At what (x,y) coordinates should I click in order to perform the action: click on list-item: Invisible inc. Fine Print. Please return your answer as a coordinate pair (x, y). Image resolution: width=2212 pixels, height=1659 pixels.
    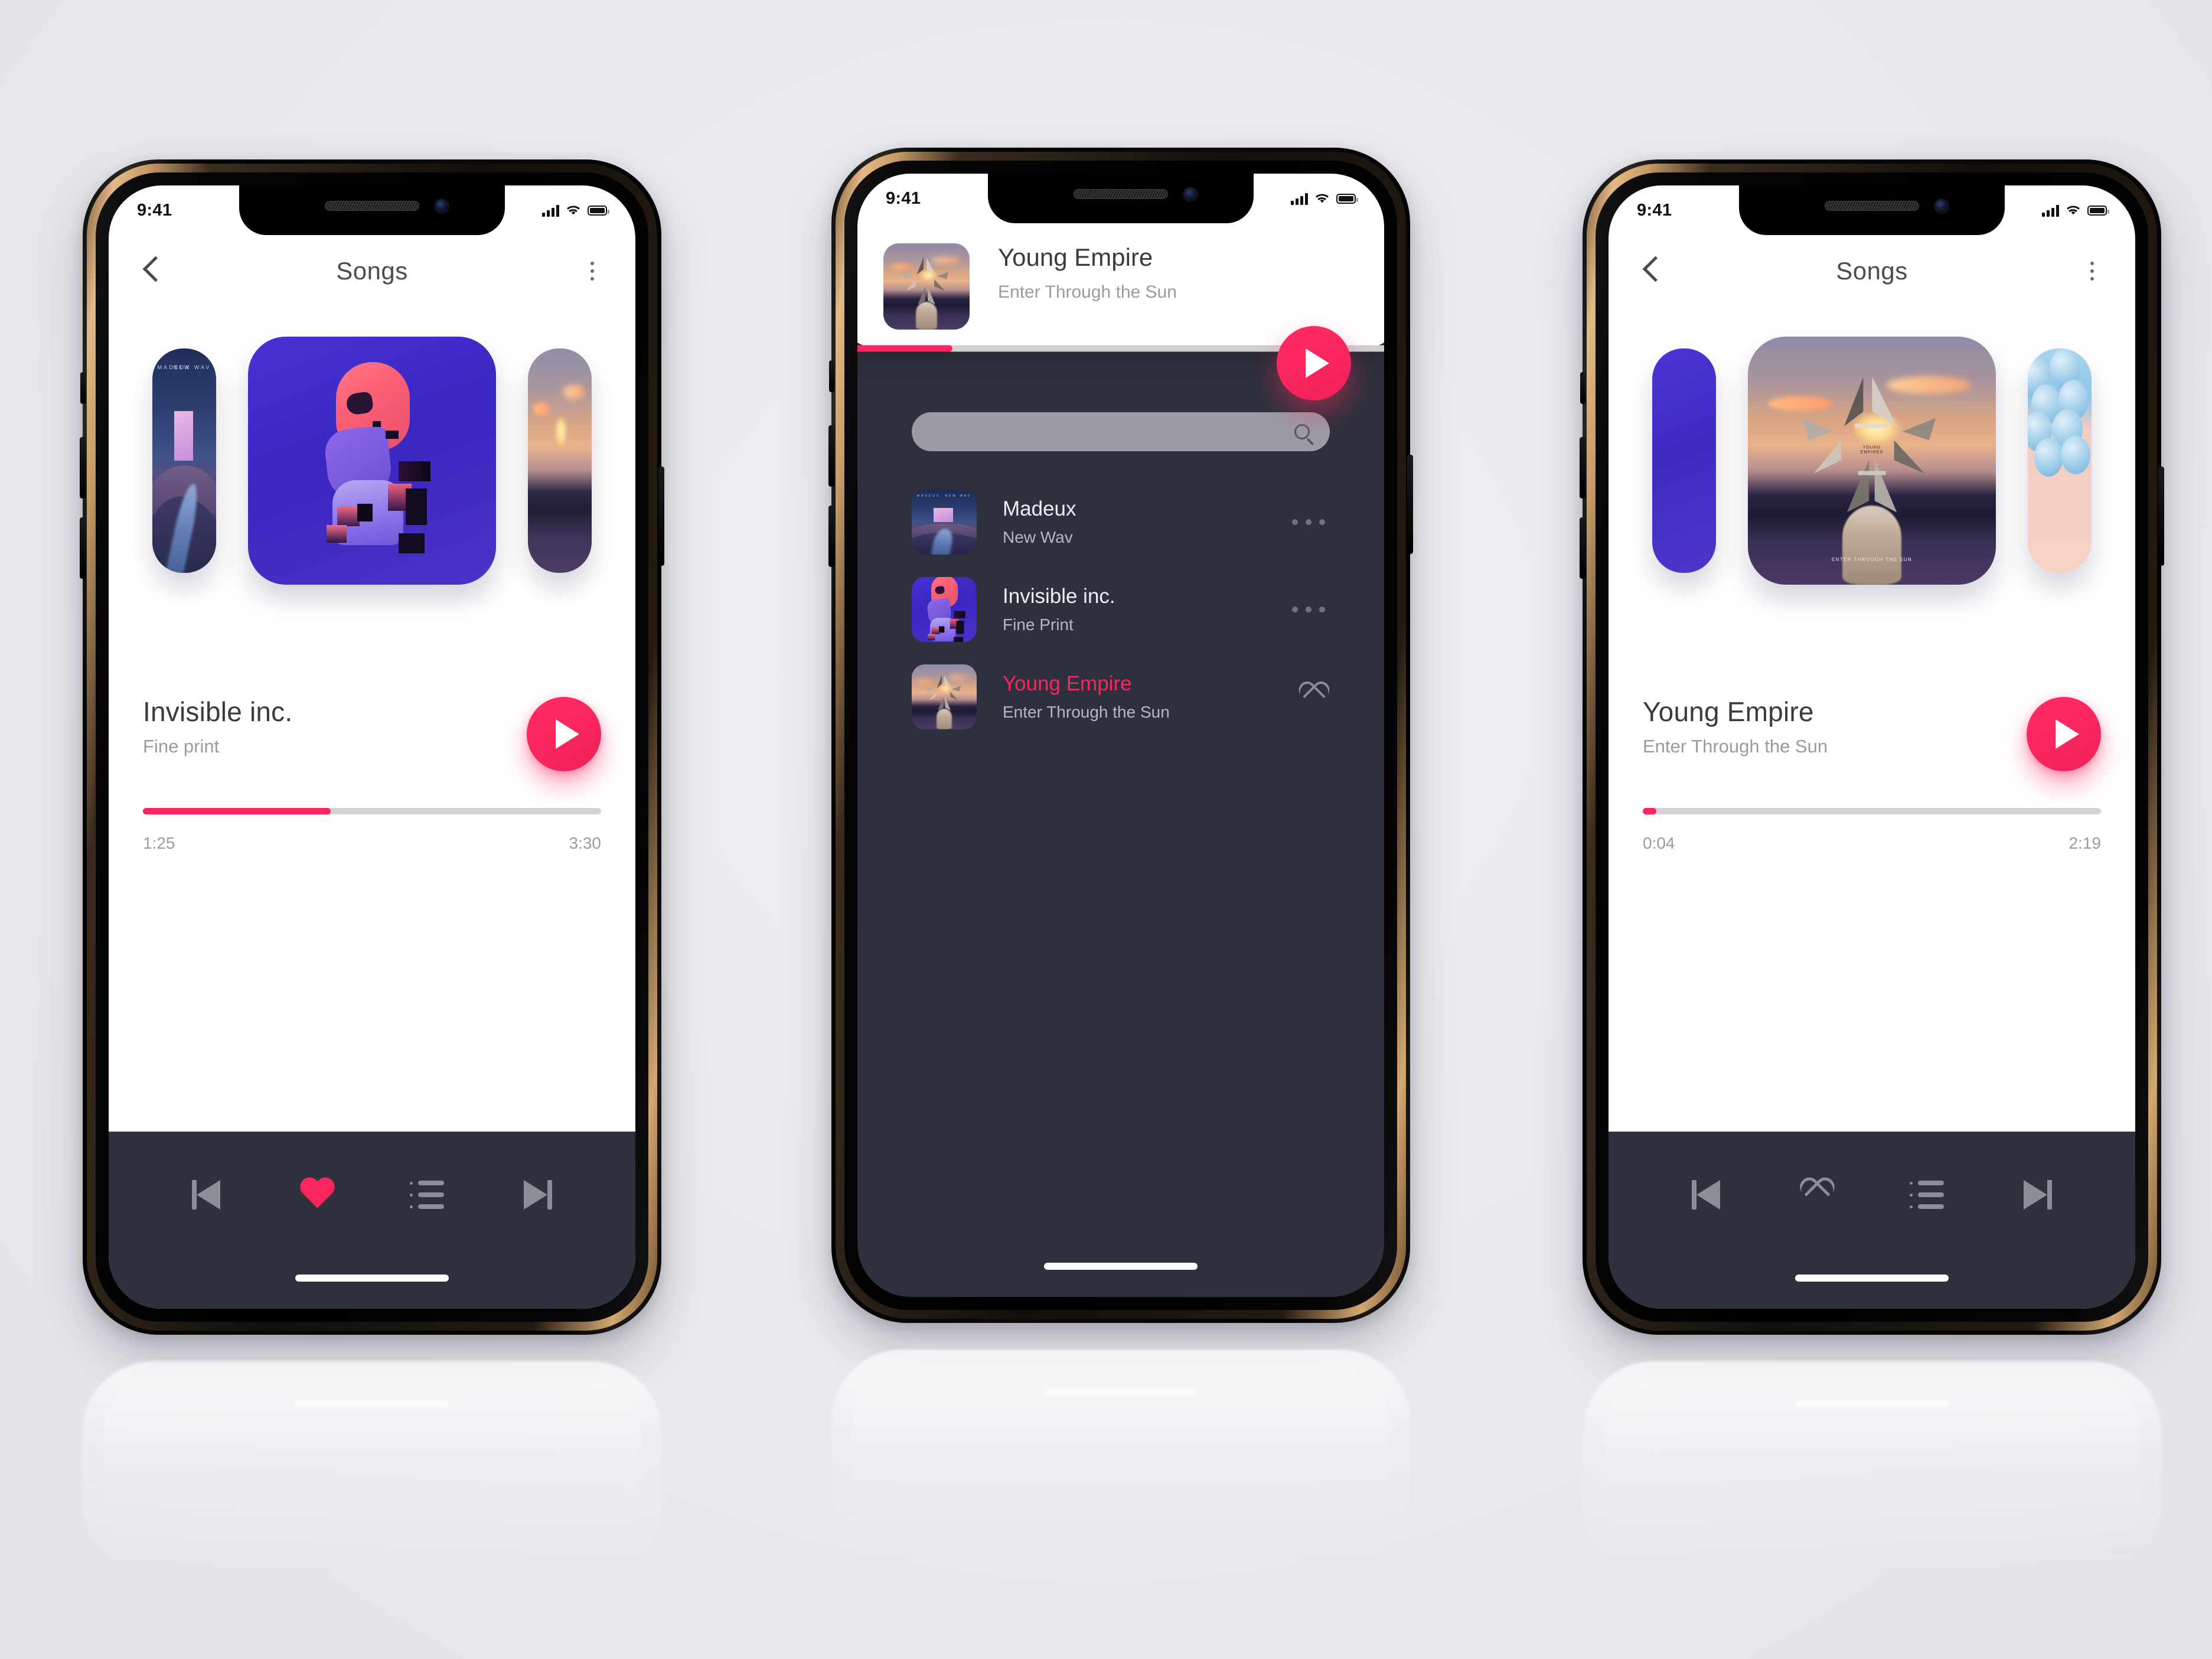
    Looking at the image, I should click on (1121, 609).